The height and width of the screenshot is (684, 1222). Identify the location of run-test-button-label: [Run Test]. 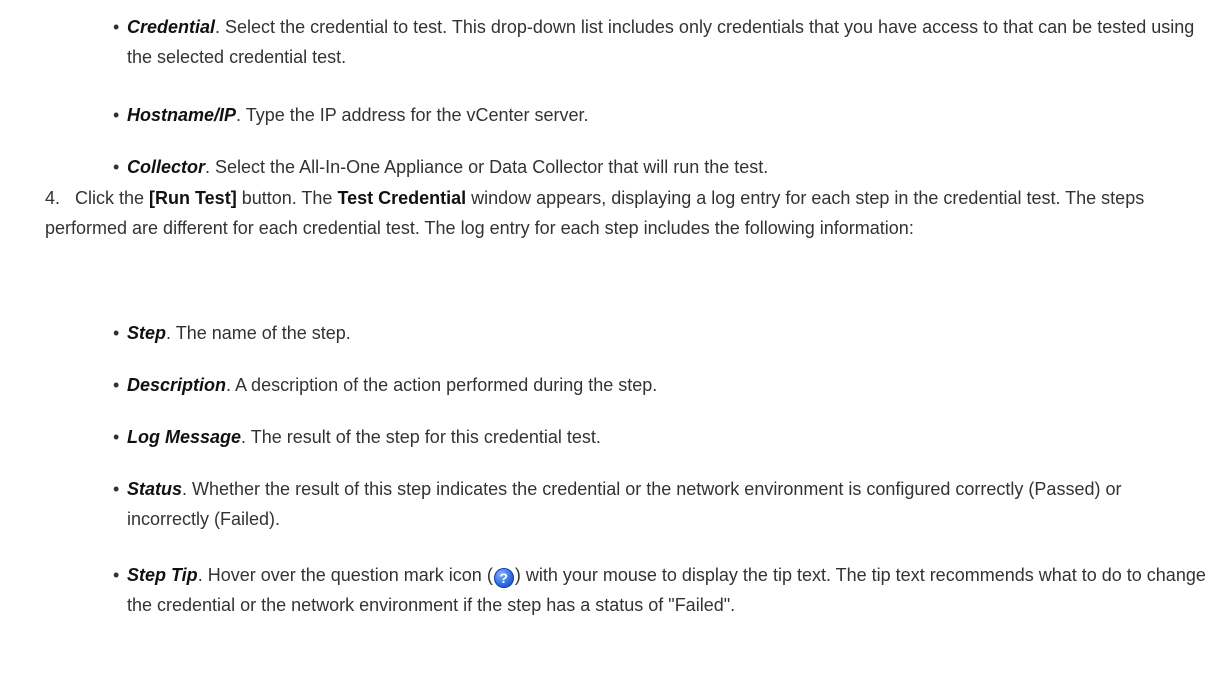
(193, 198).